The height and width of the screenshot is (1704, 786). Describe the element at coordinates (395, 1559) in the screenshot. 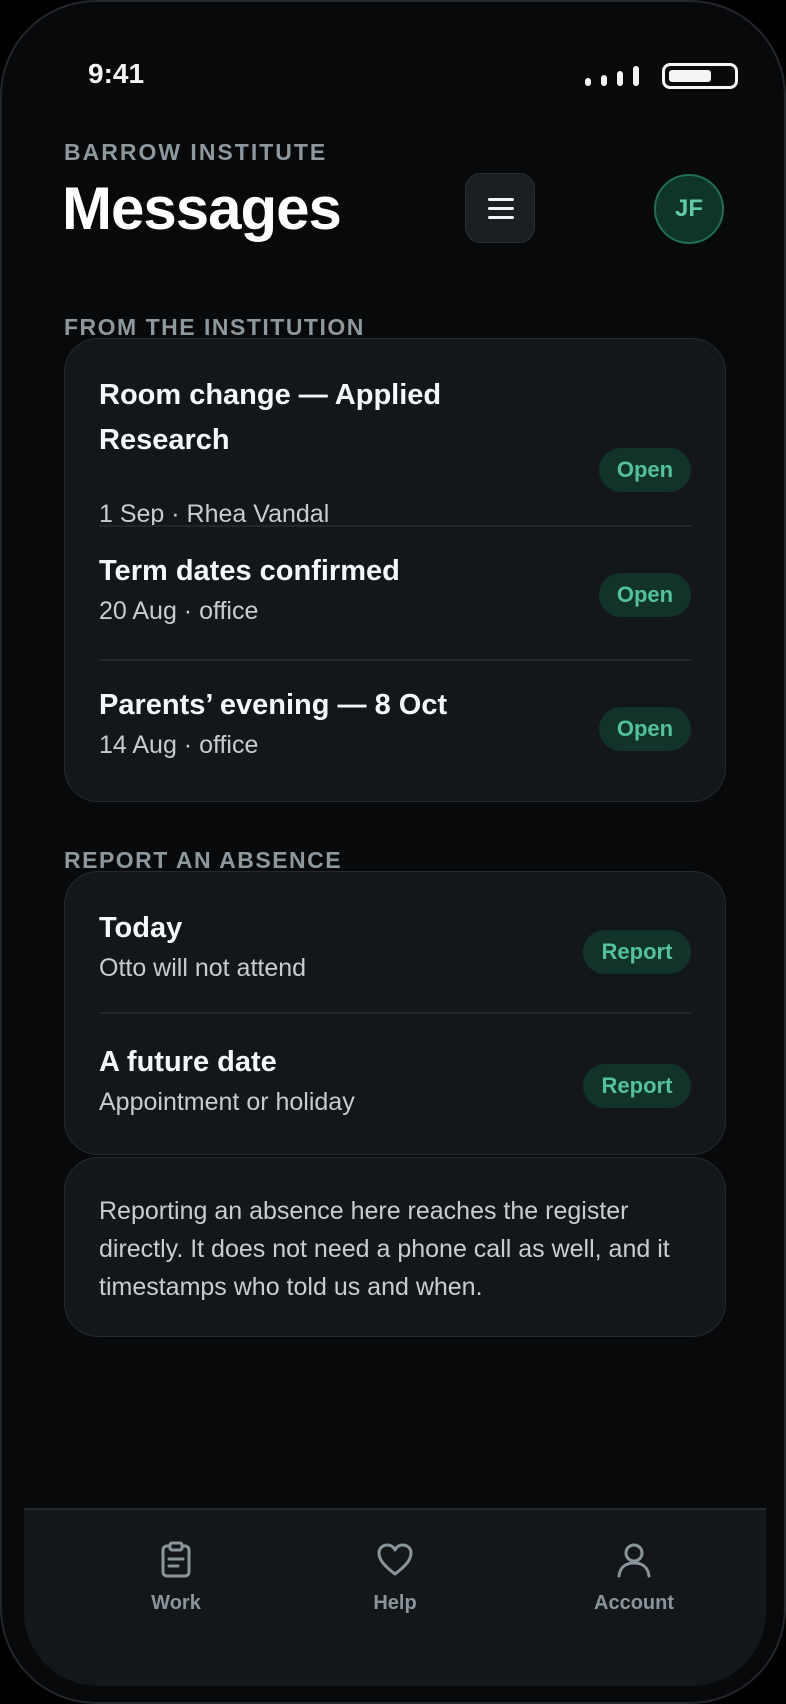

I see `heart-icon` at that location.